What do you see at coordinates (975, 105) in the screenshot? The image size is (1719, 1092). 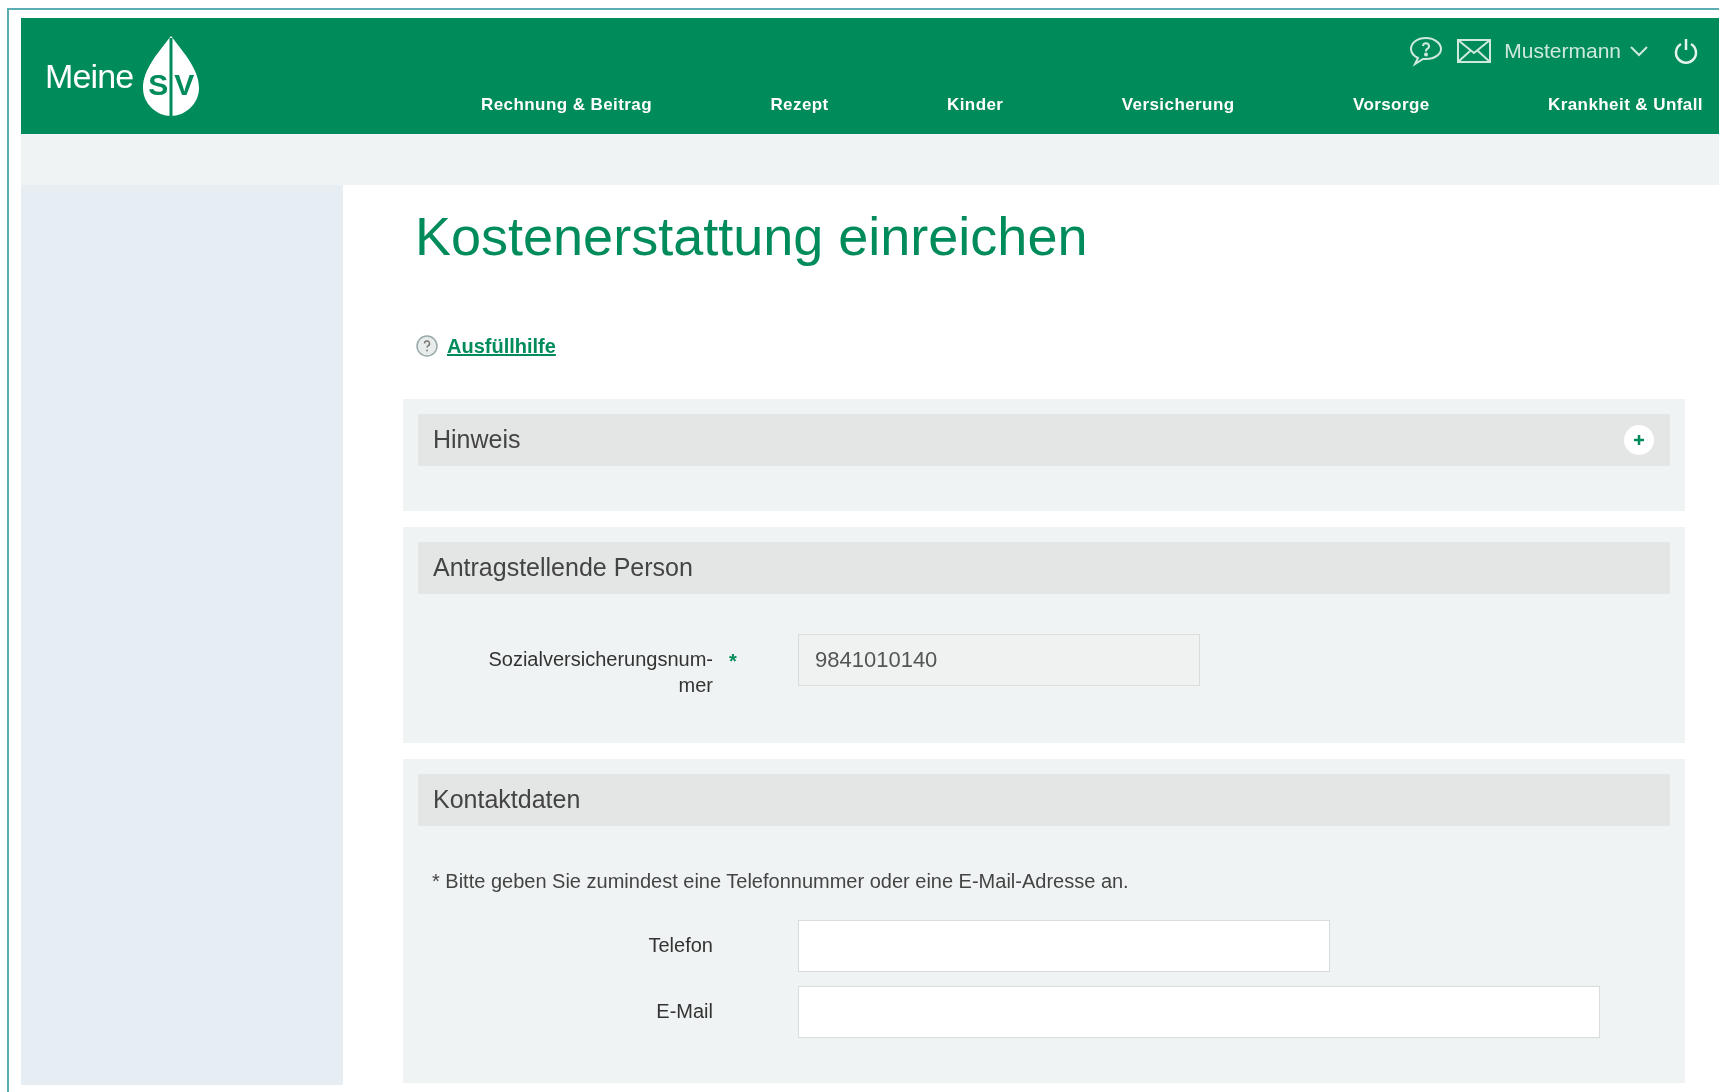 I see `nav-link: Kinder` at bounding box center [975, 105].